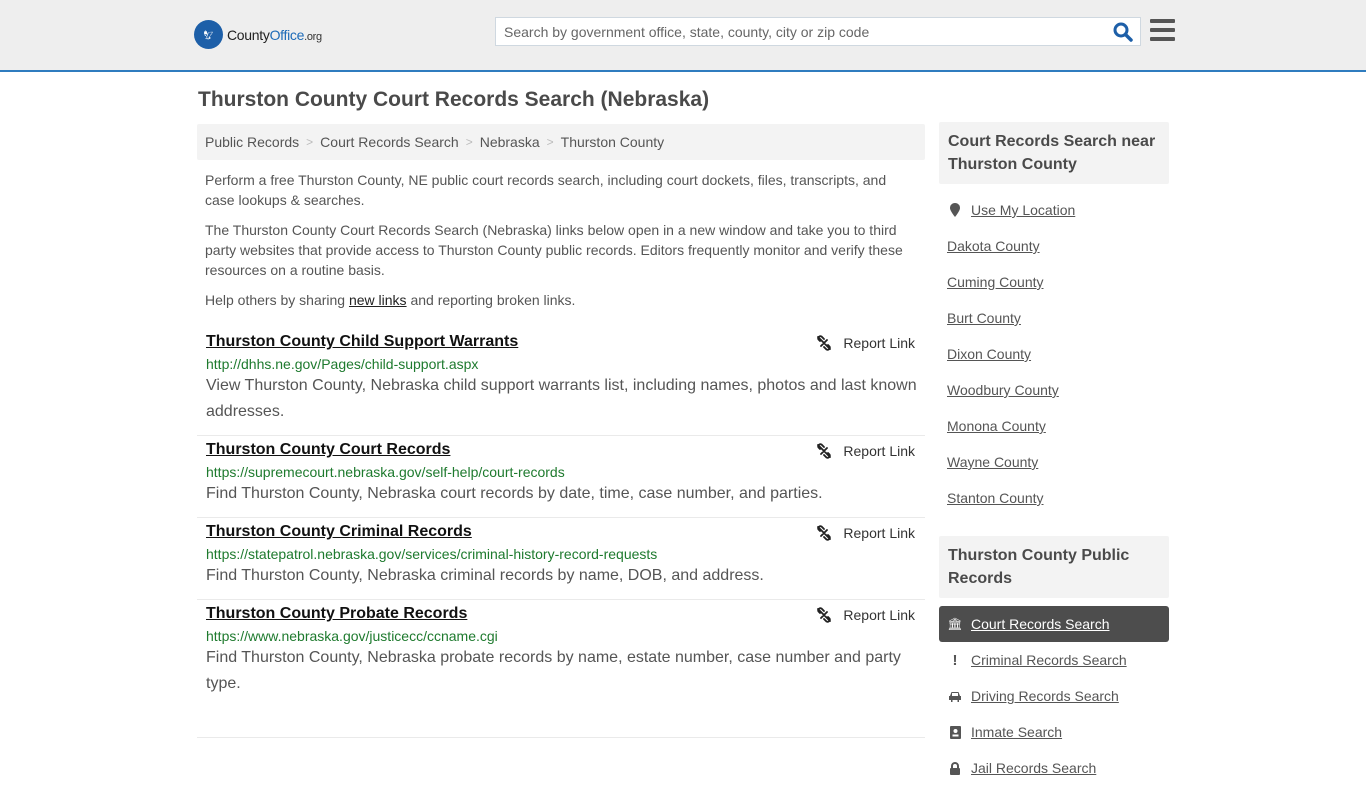  What do you see at coordinates (796, 31) in the screenshot?
I see `search-input` at bounding box center [796, 31].